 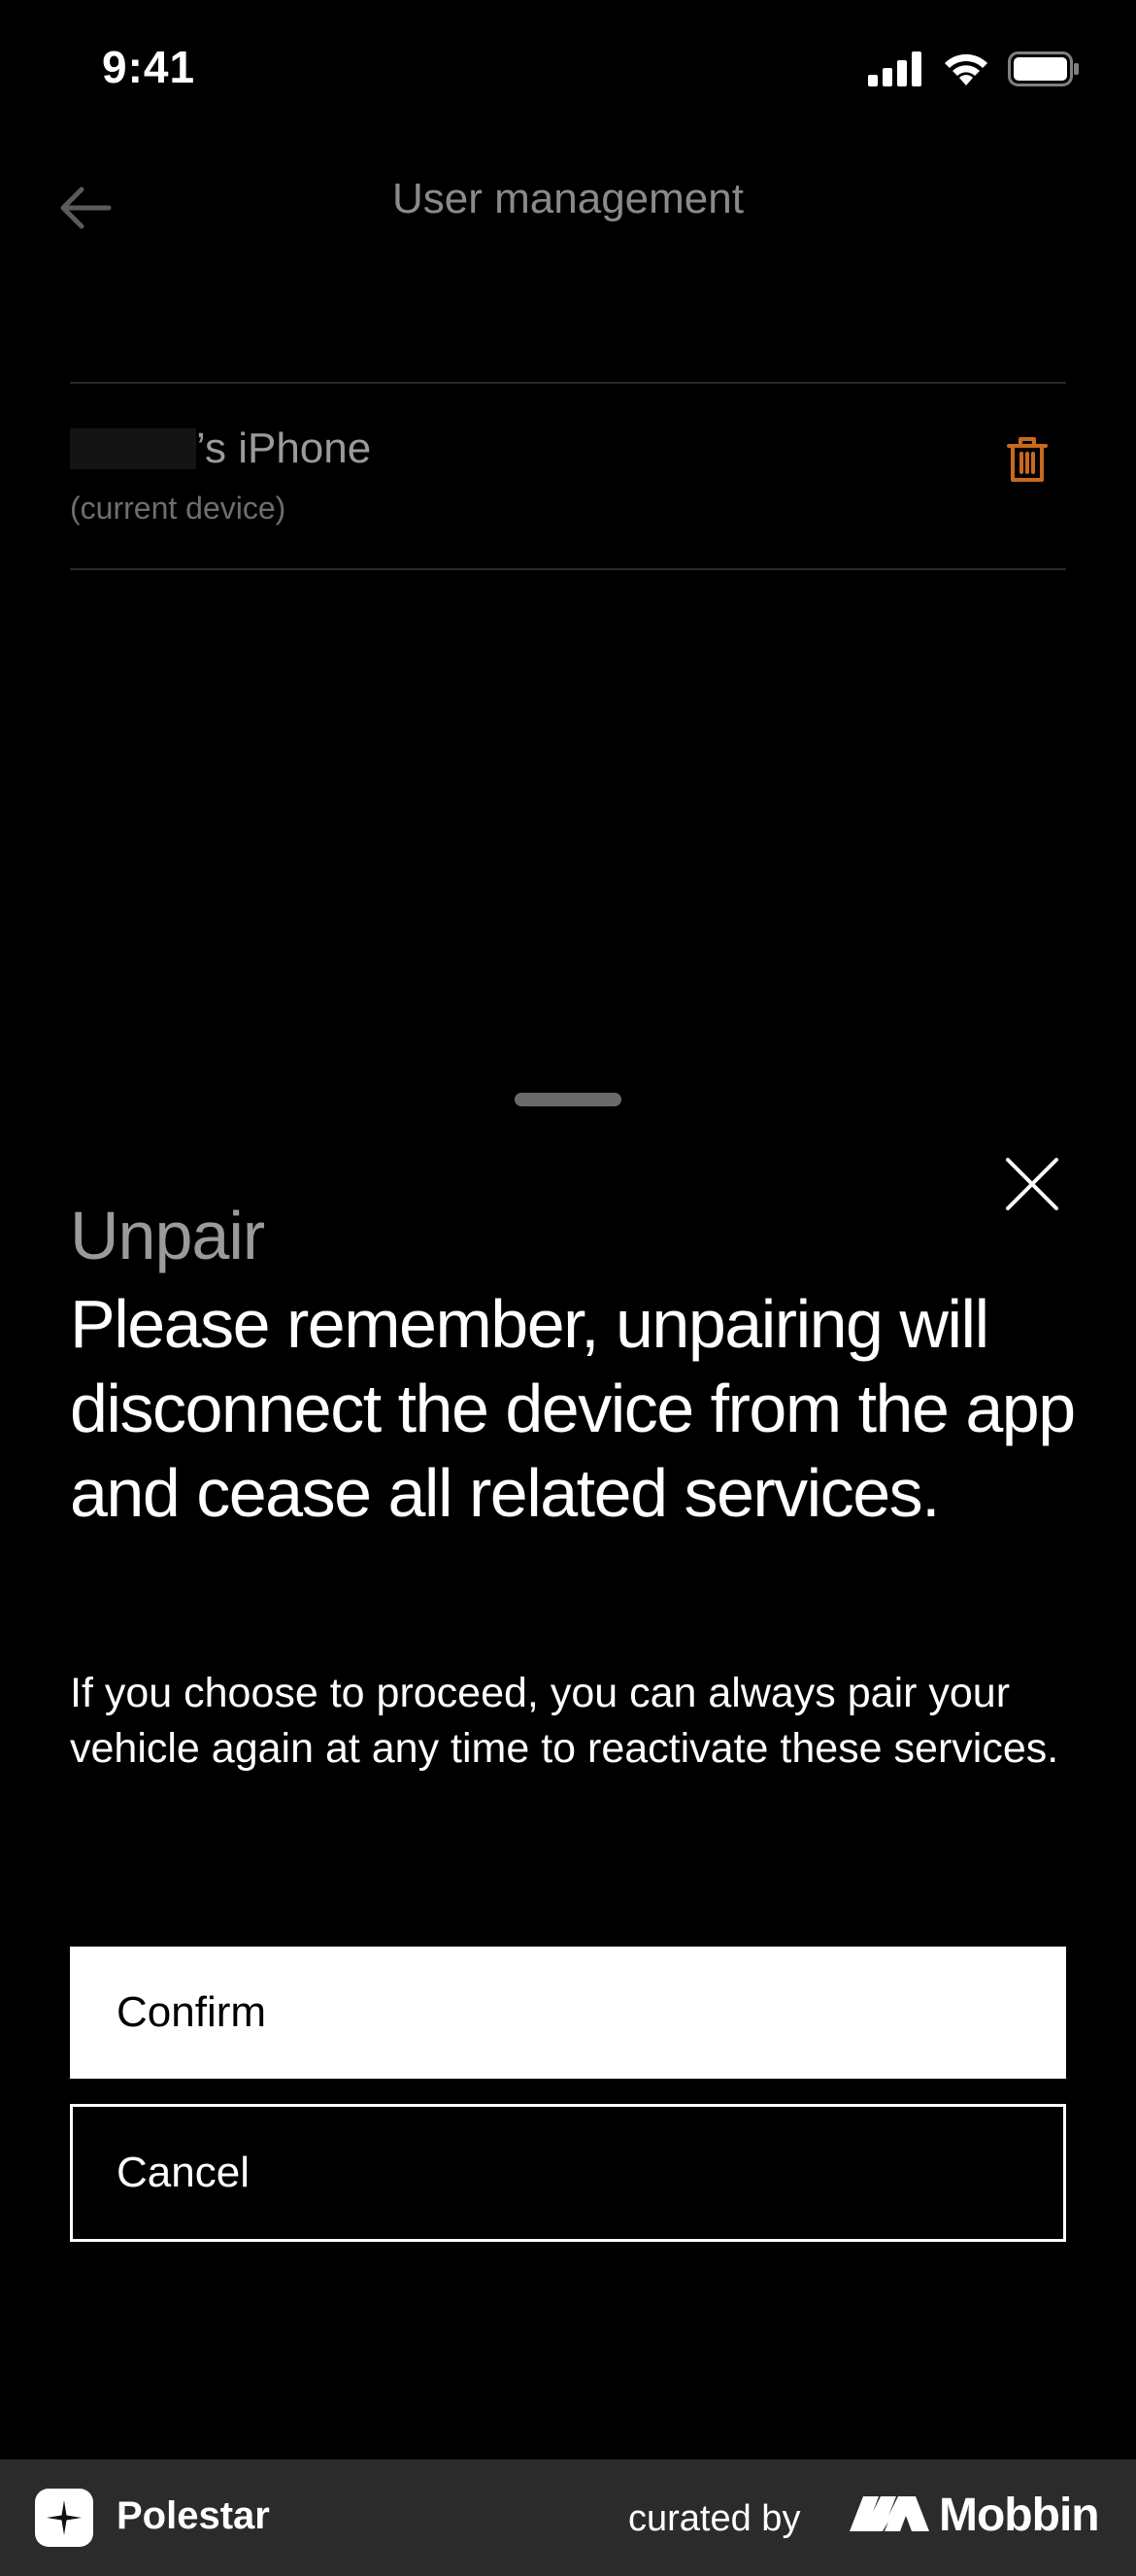 What do you see at coordinates (568, 1099) in the screenshot?
I see `sheet-grabber` at bounding box center [568, 1099].